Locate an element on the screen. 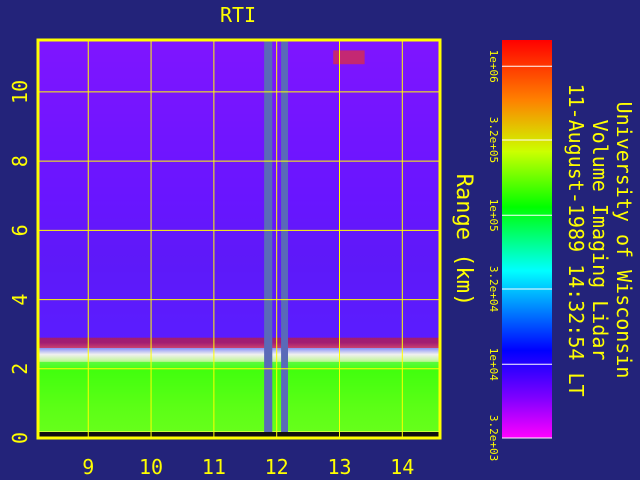 Image resolution: width=640 pixels, height=480 pixels. colorbar: 1e+06 3.2e+05 1e+05 3.2e+04 1e+04 3.2e+03 is located at coordinates (519, 250).